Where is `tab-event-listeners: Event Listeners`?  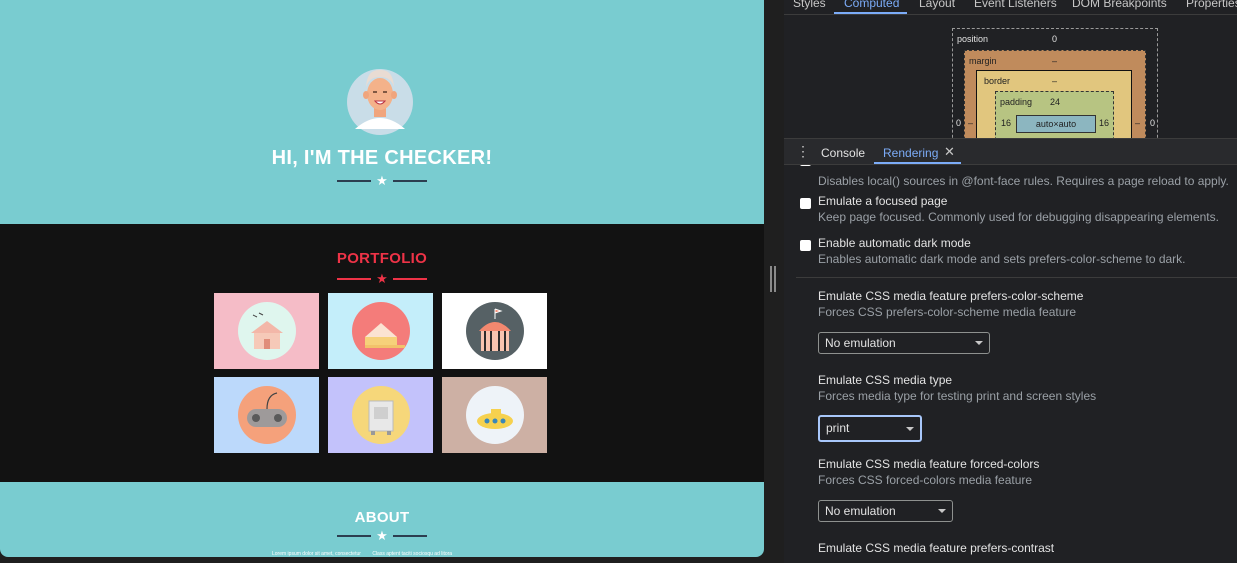
tab-event-listeners: Event Listeners is located at coordinates (1015, 5).